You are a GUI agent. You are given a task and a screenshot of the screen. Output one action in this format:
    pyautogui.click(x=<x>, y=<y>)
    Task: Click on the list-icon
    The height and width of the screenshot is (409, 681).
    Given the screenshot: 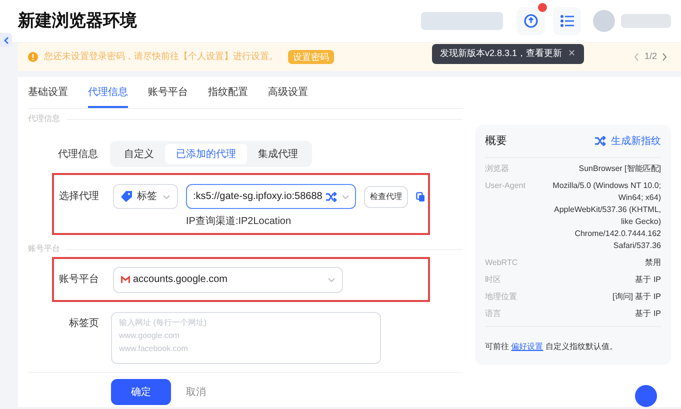 What is the action you would take?
    pyautogui.click(x=567, y=21)
    